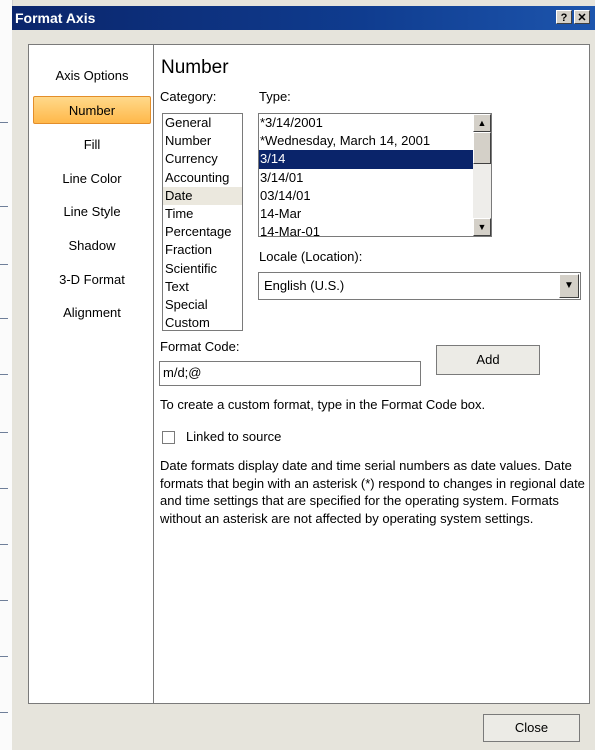 The height and width of the screenshot is (750, 595). I want to click on locale-label: Locale (Location):, so click(311, 256).